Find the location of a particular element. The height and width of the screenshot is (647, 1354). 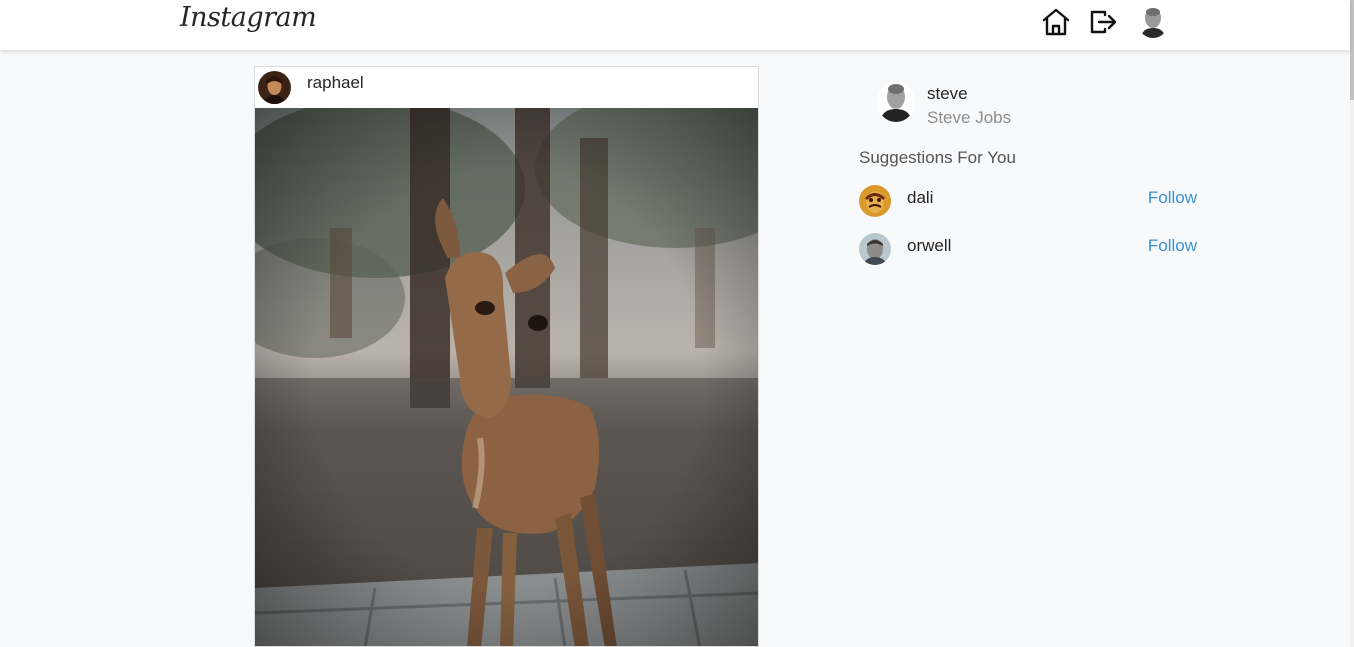

scrollbar-thumb is located at coordinates (1352, 50).